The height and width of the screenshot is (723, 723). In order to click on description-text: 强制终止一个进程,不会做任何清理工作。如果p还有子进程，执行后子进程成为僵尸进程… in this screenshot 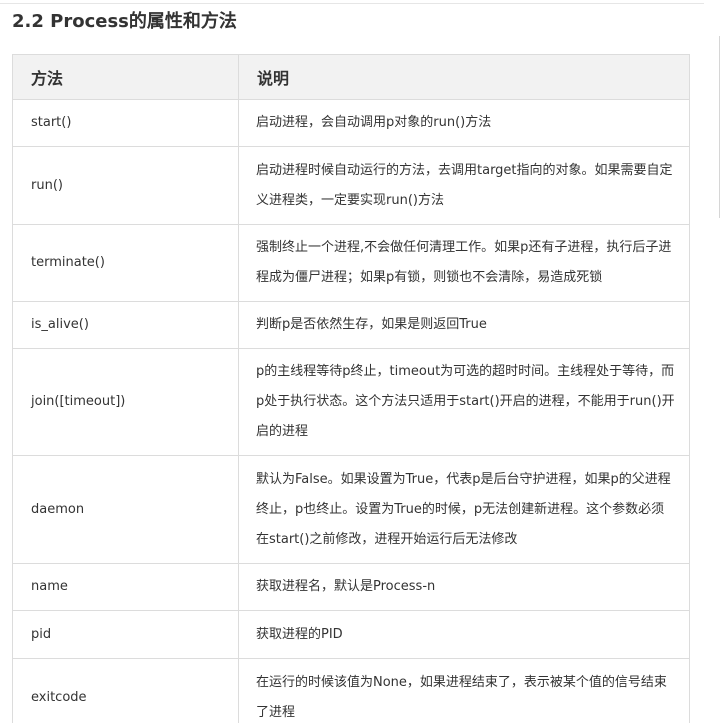, I will do `click(464, 262)`.